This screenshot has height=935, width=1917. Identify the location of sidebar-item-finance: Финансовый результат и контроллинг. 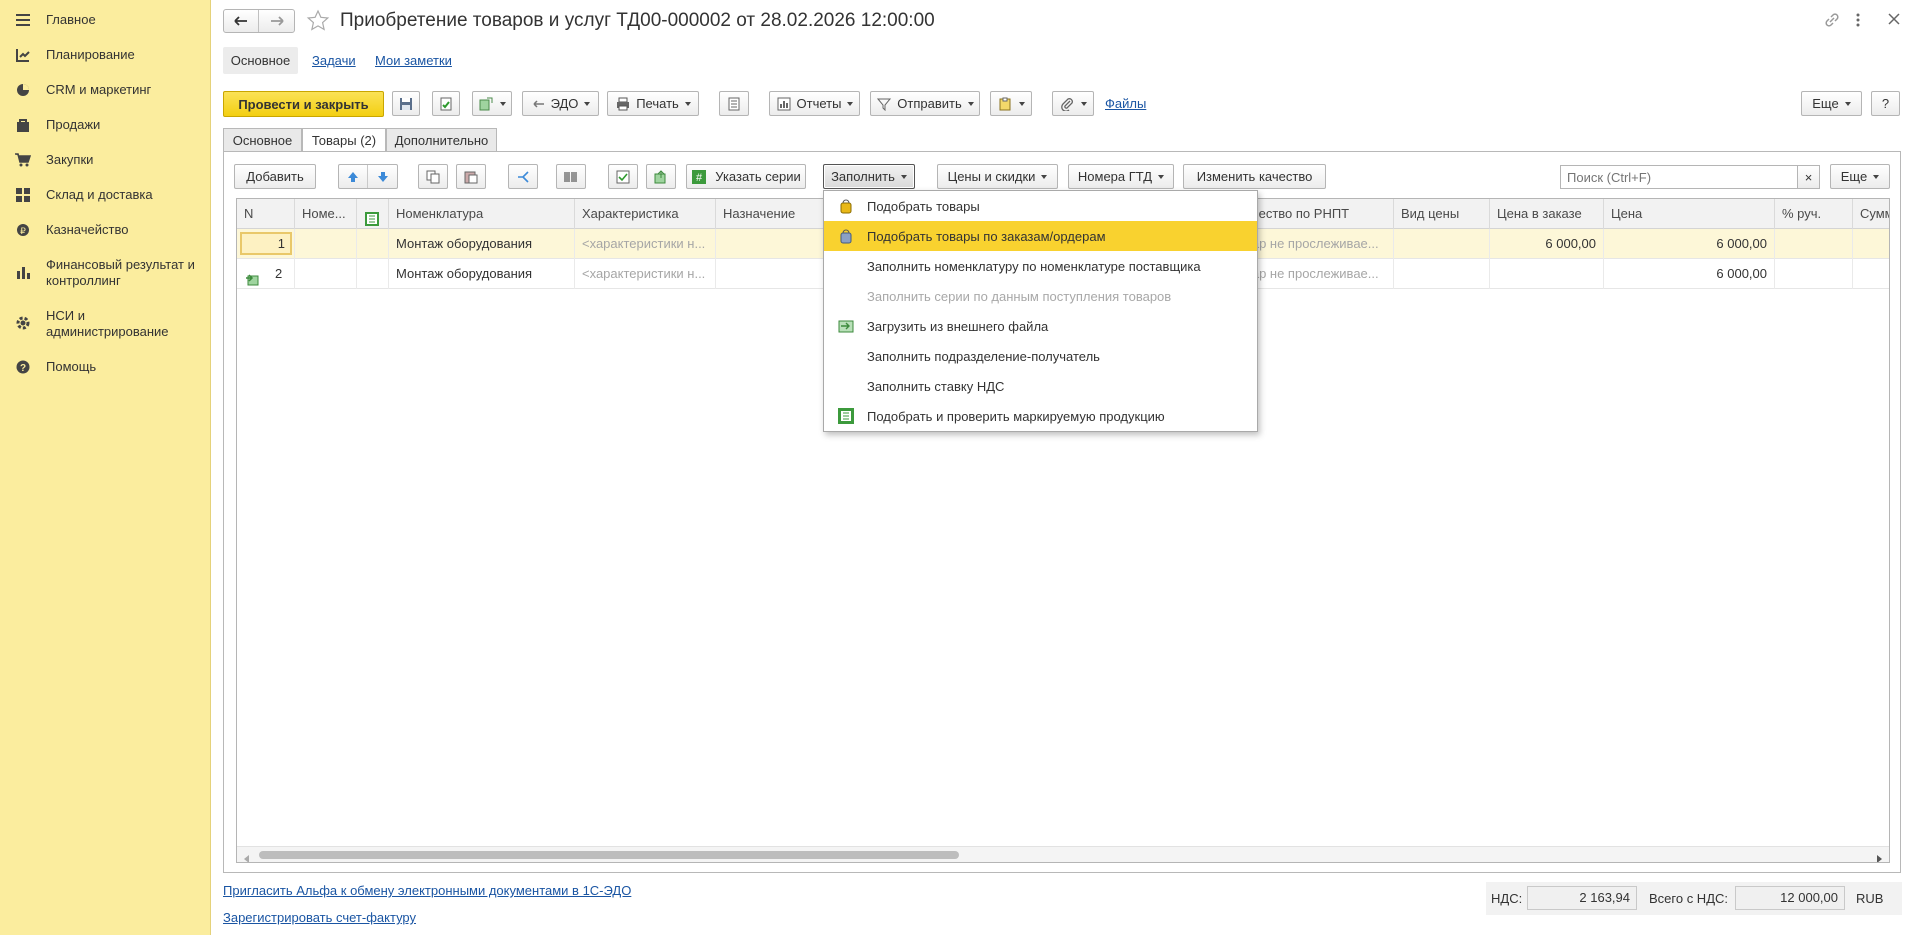
(105, 273).